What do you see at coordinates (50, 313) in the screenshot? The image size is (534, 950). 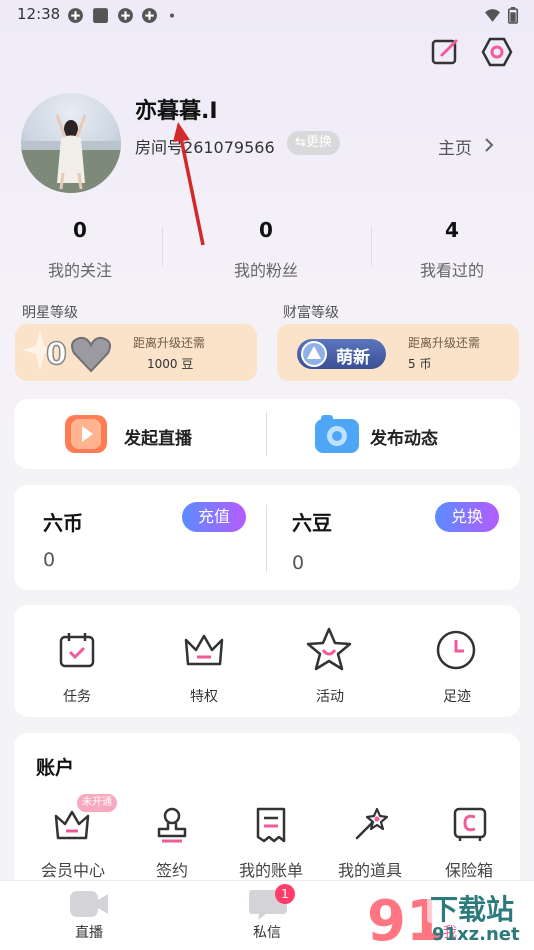 I see `star-level-title: 明星等级` at bounding box center [50, 313].